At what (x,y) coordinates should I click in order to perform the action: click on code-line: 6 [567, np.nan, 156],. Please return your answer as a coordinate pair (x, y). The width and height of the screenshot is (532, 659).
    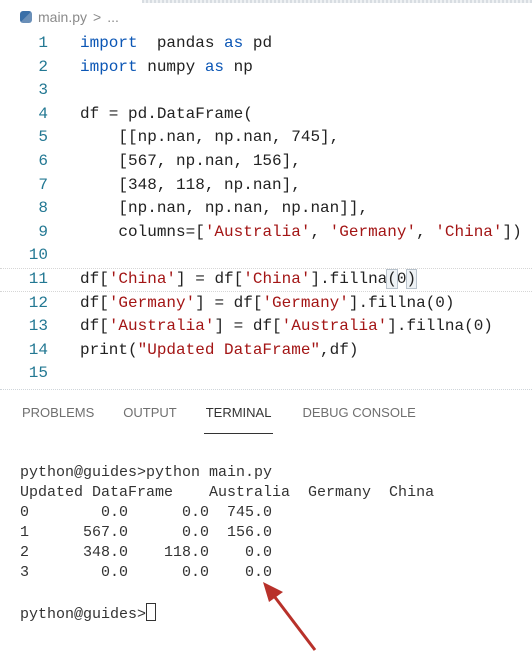
    Looking at the image, I should click on (266, 162).